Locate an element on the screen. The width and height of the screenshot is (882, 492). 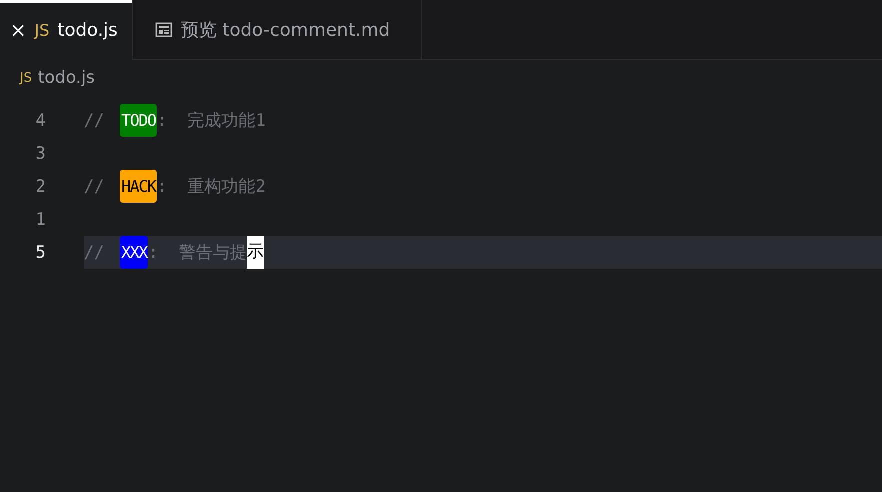
close-icon: × is located at coordinates (18, 30).